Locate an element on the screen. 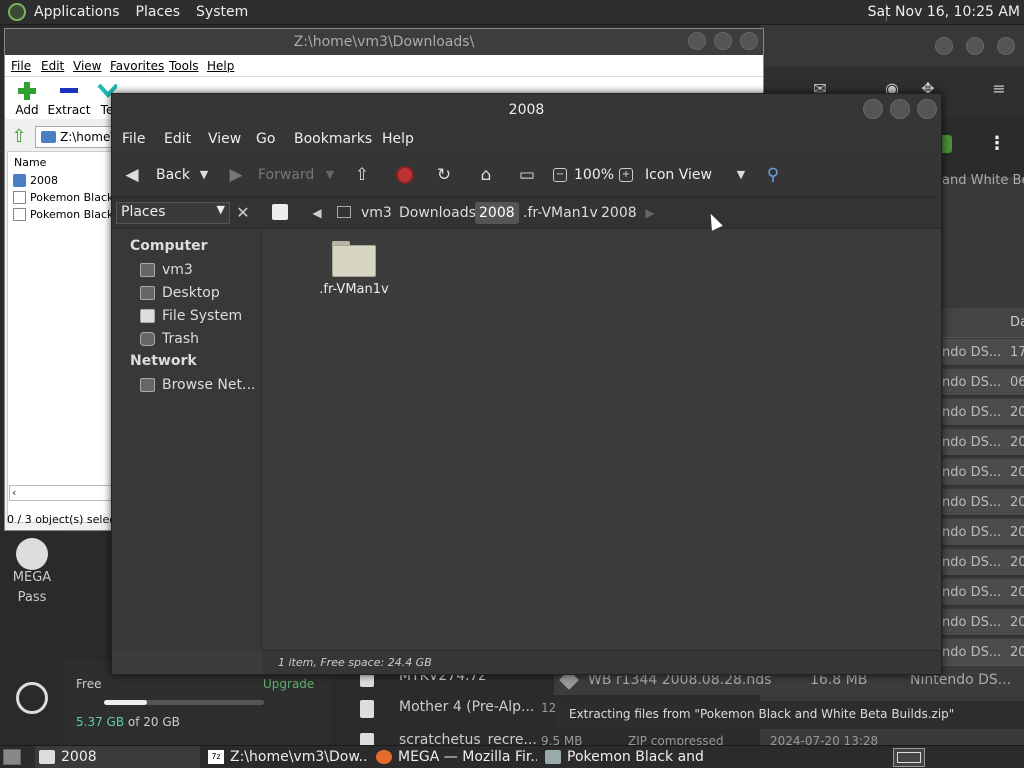 The width and height of the screenshot is (1024, 768). forward-history-dropdown-icon: ▼ is located at coordinates (330, 175).